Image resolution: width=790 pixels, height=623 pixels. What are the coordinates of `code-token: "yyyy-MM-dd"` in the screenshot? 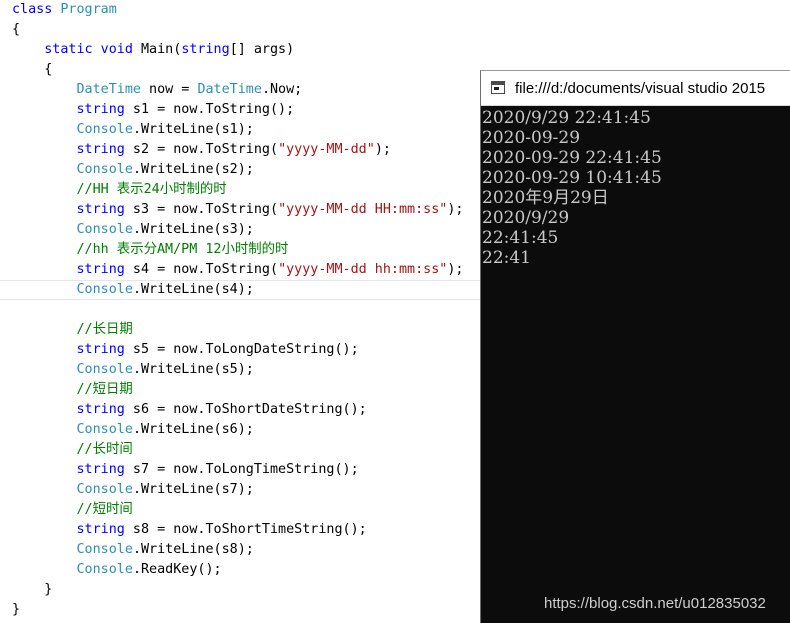 It's located at (326, 149).